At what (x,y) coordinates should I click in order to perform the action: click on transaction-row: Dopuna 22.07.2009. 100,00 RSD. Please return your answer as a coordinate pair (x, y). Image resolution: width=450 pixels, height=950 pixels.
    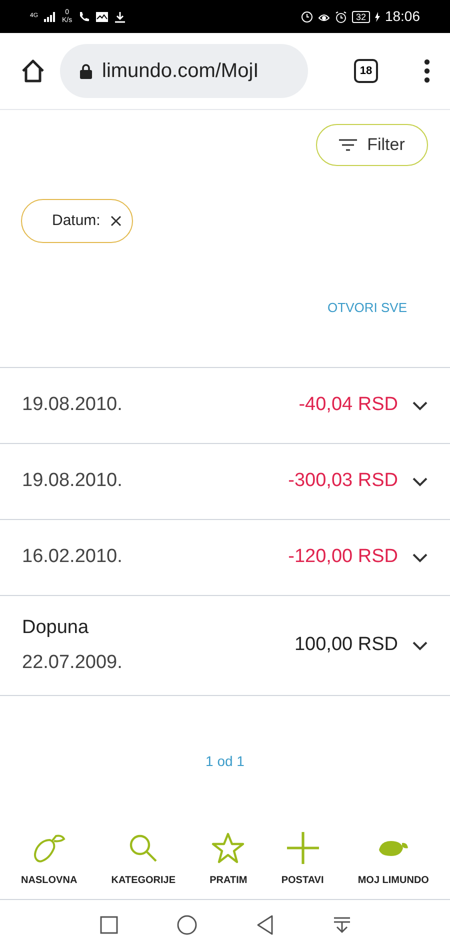
    Looking at the image, I should click on (225, 646).